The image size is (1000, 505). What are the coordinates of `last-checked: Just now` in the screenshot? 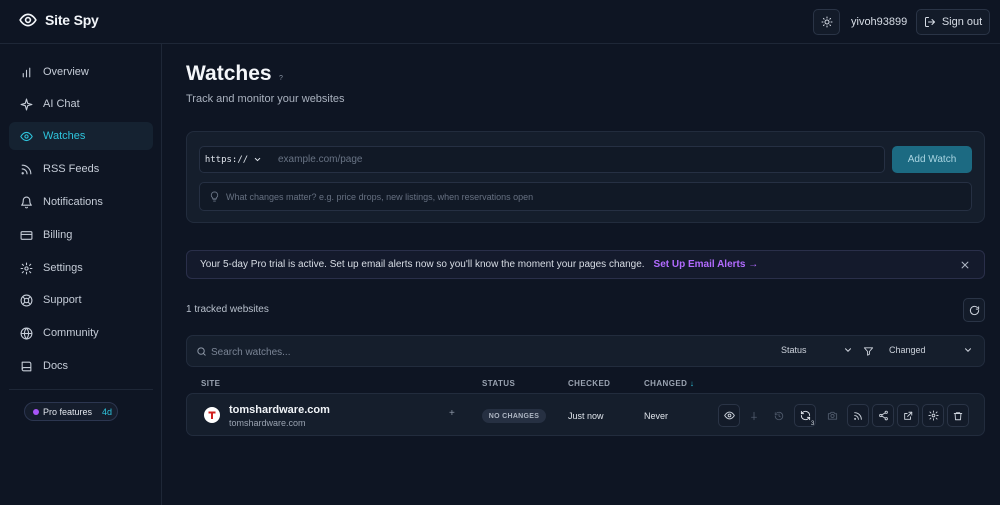 It's located at (586, 416).